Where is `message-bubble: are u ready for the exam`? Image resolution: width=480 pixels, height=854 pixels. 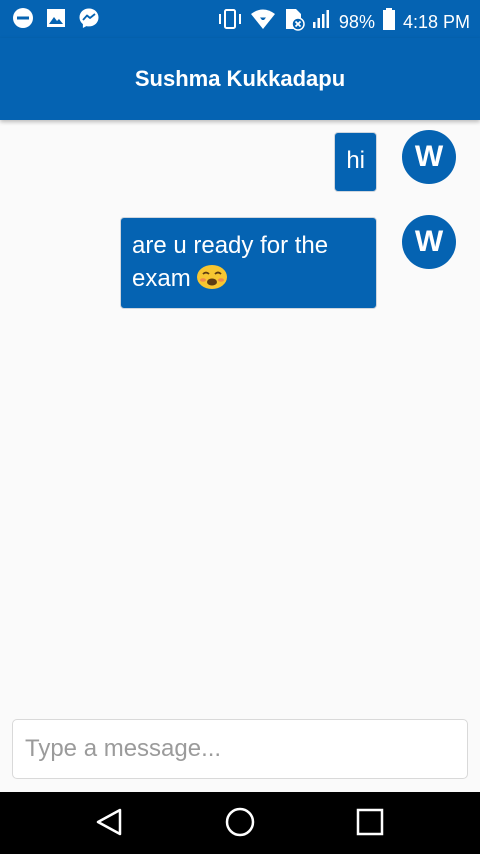 message-bubble: are u ready for the exam is located at coordinates (248, 263).